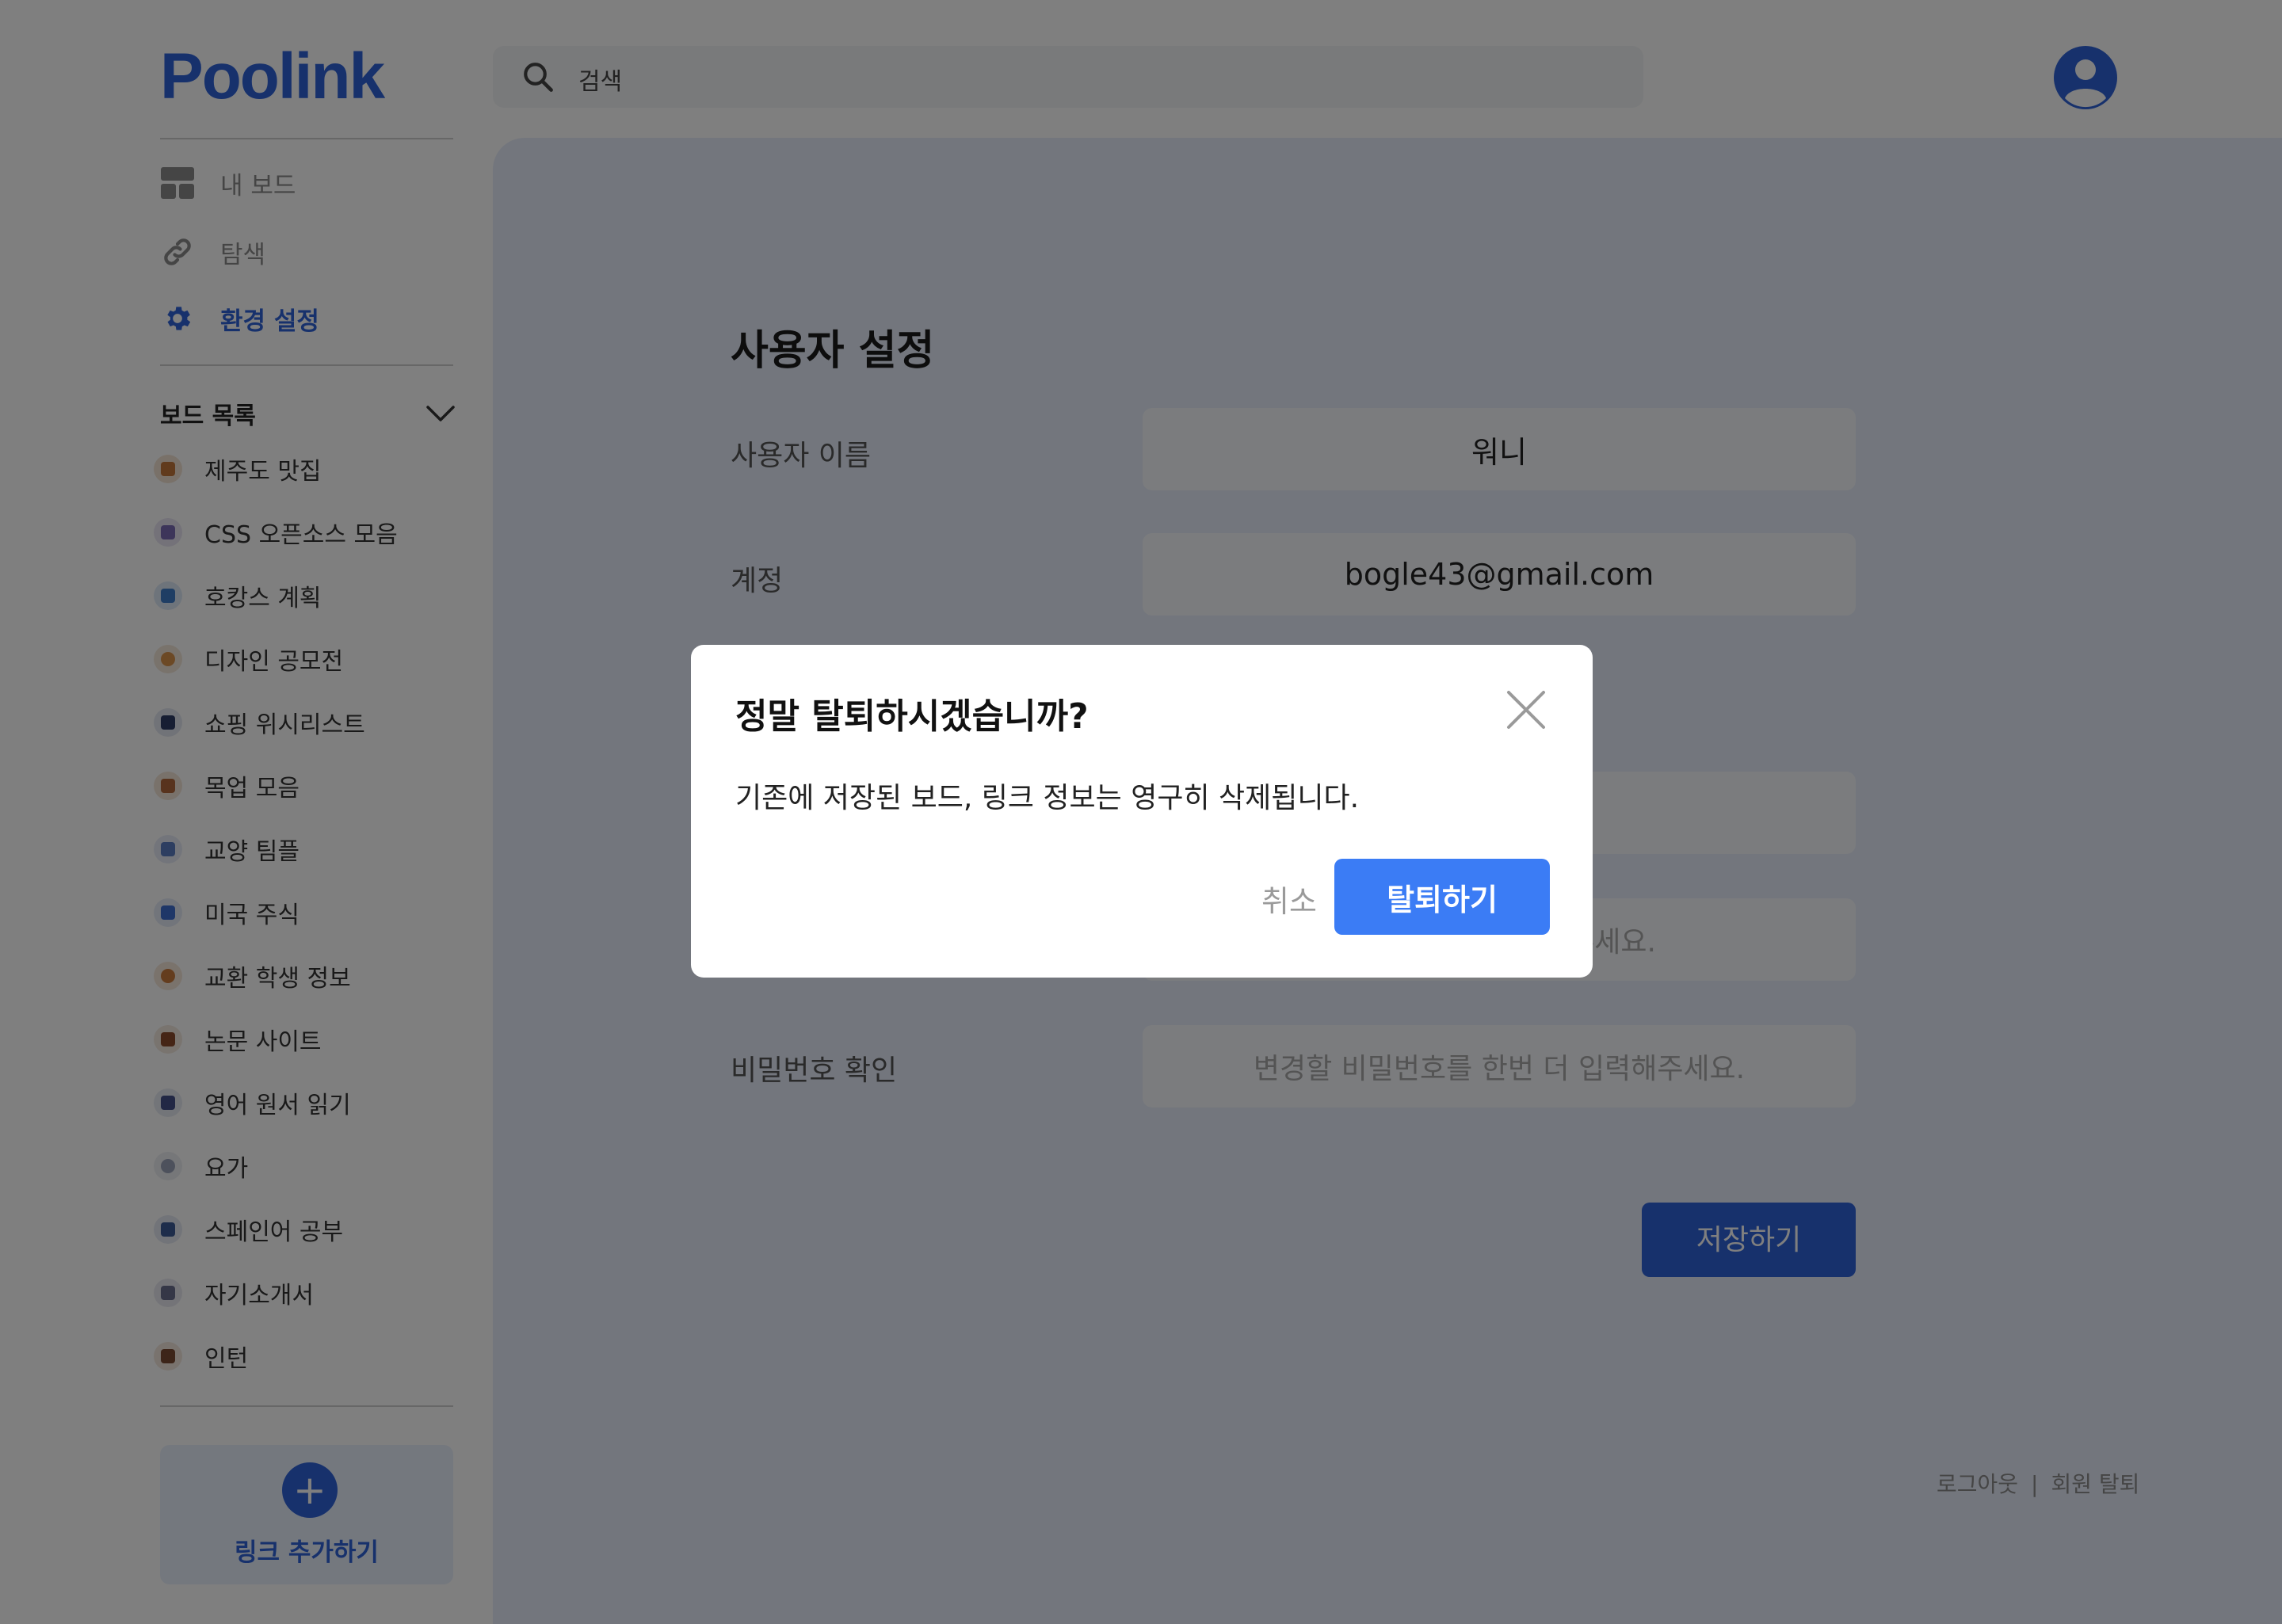 Image resolution: width=2282 pixels, height=1624 pixels. Describe the element at coordinates (1047, 798) in the screenshot. I see `dialog-message: 기존에 저장된 보드, 링크 정보는 영구히 삭제됩니다.` at that location.